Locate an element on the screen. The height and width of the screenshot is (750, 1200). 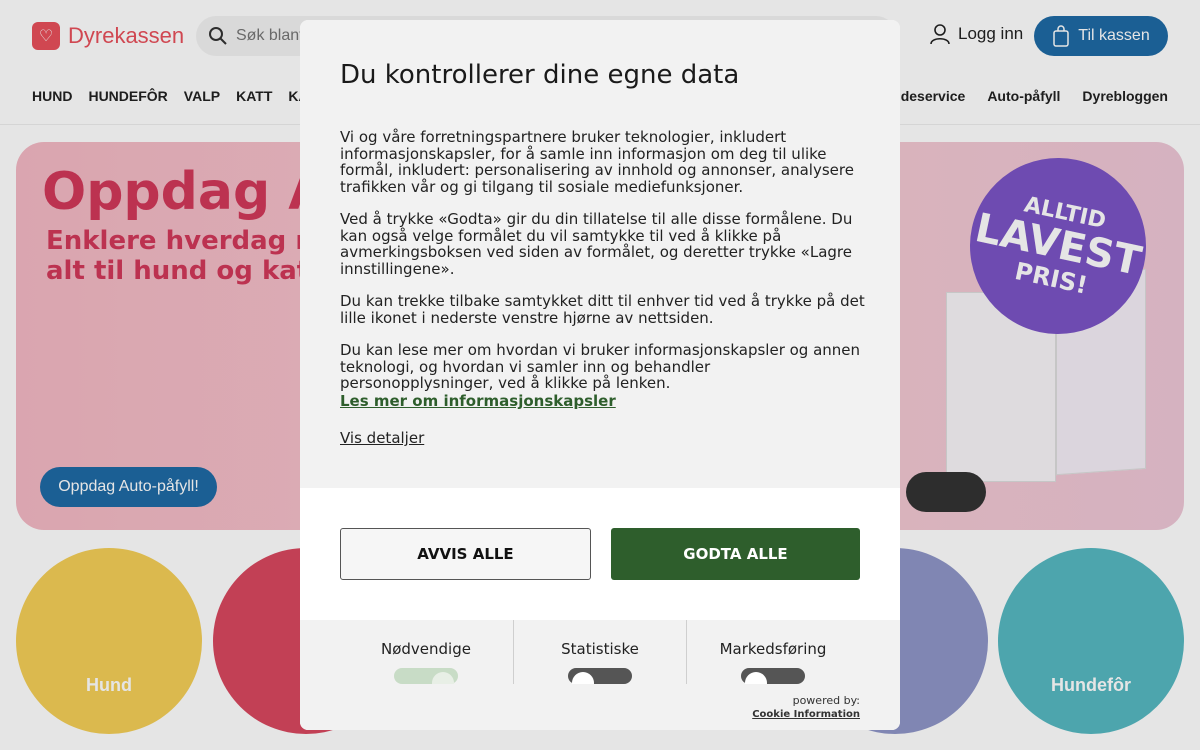
accept-all-button: GODTA ALLE is located at coordinates (735, 554).